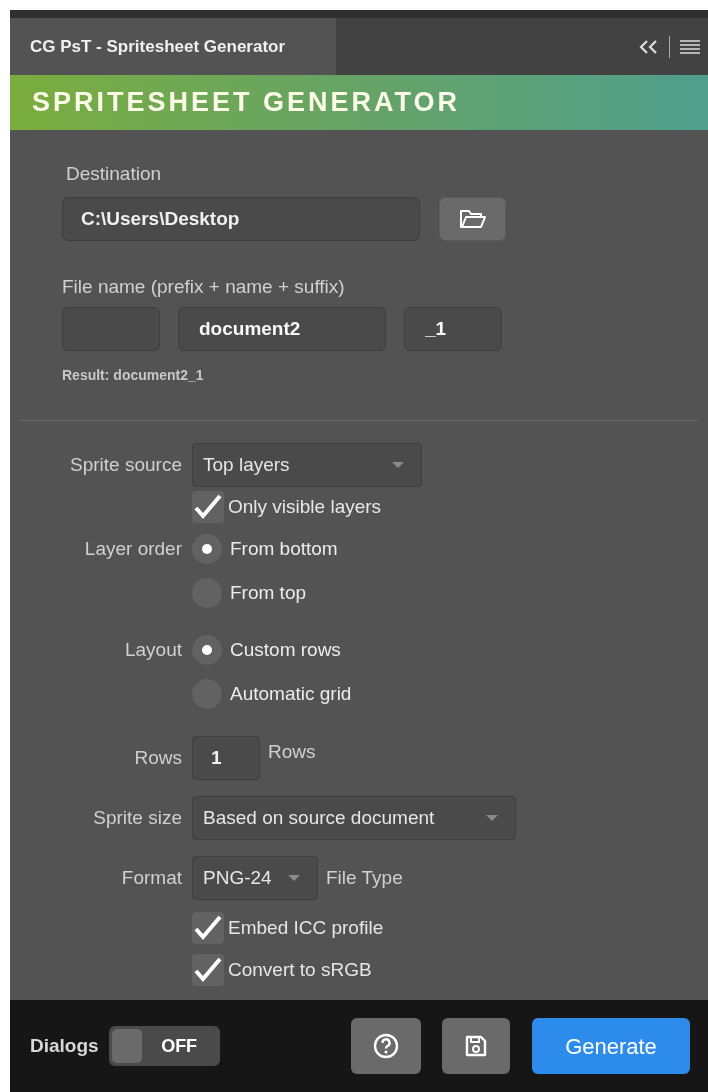  Describe the element at coordinates (364, 877) in the screenshot. I see `file-type-label: File Type` at that location.